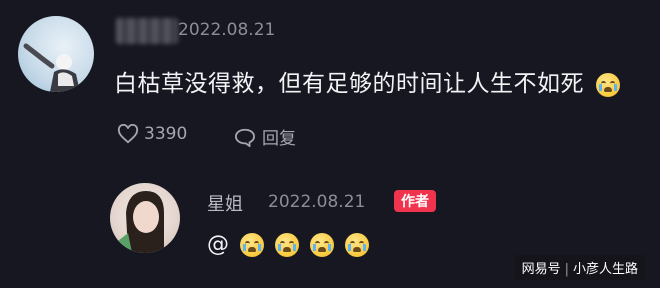 The image size is (660, 288). I want to click on like-button: 3390, so click(152, 134).